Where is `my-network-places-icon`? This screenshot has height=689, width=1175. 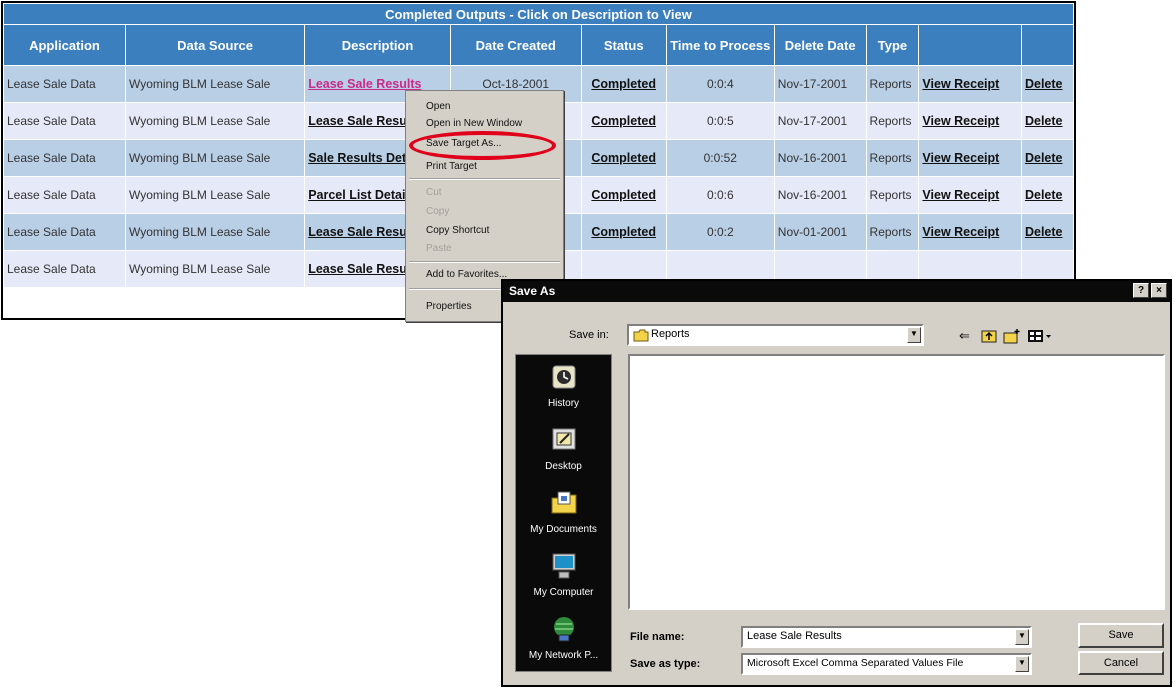 my-network-places-icon is located at coordinates (563, 629).